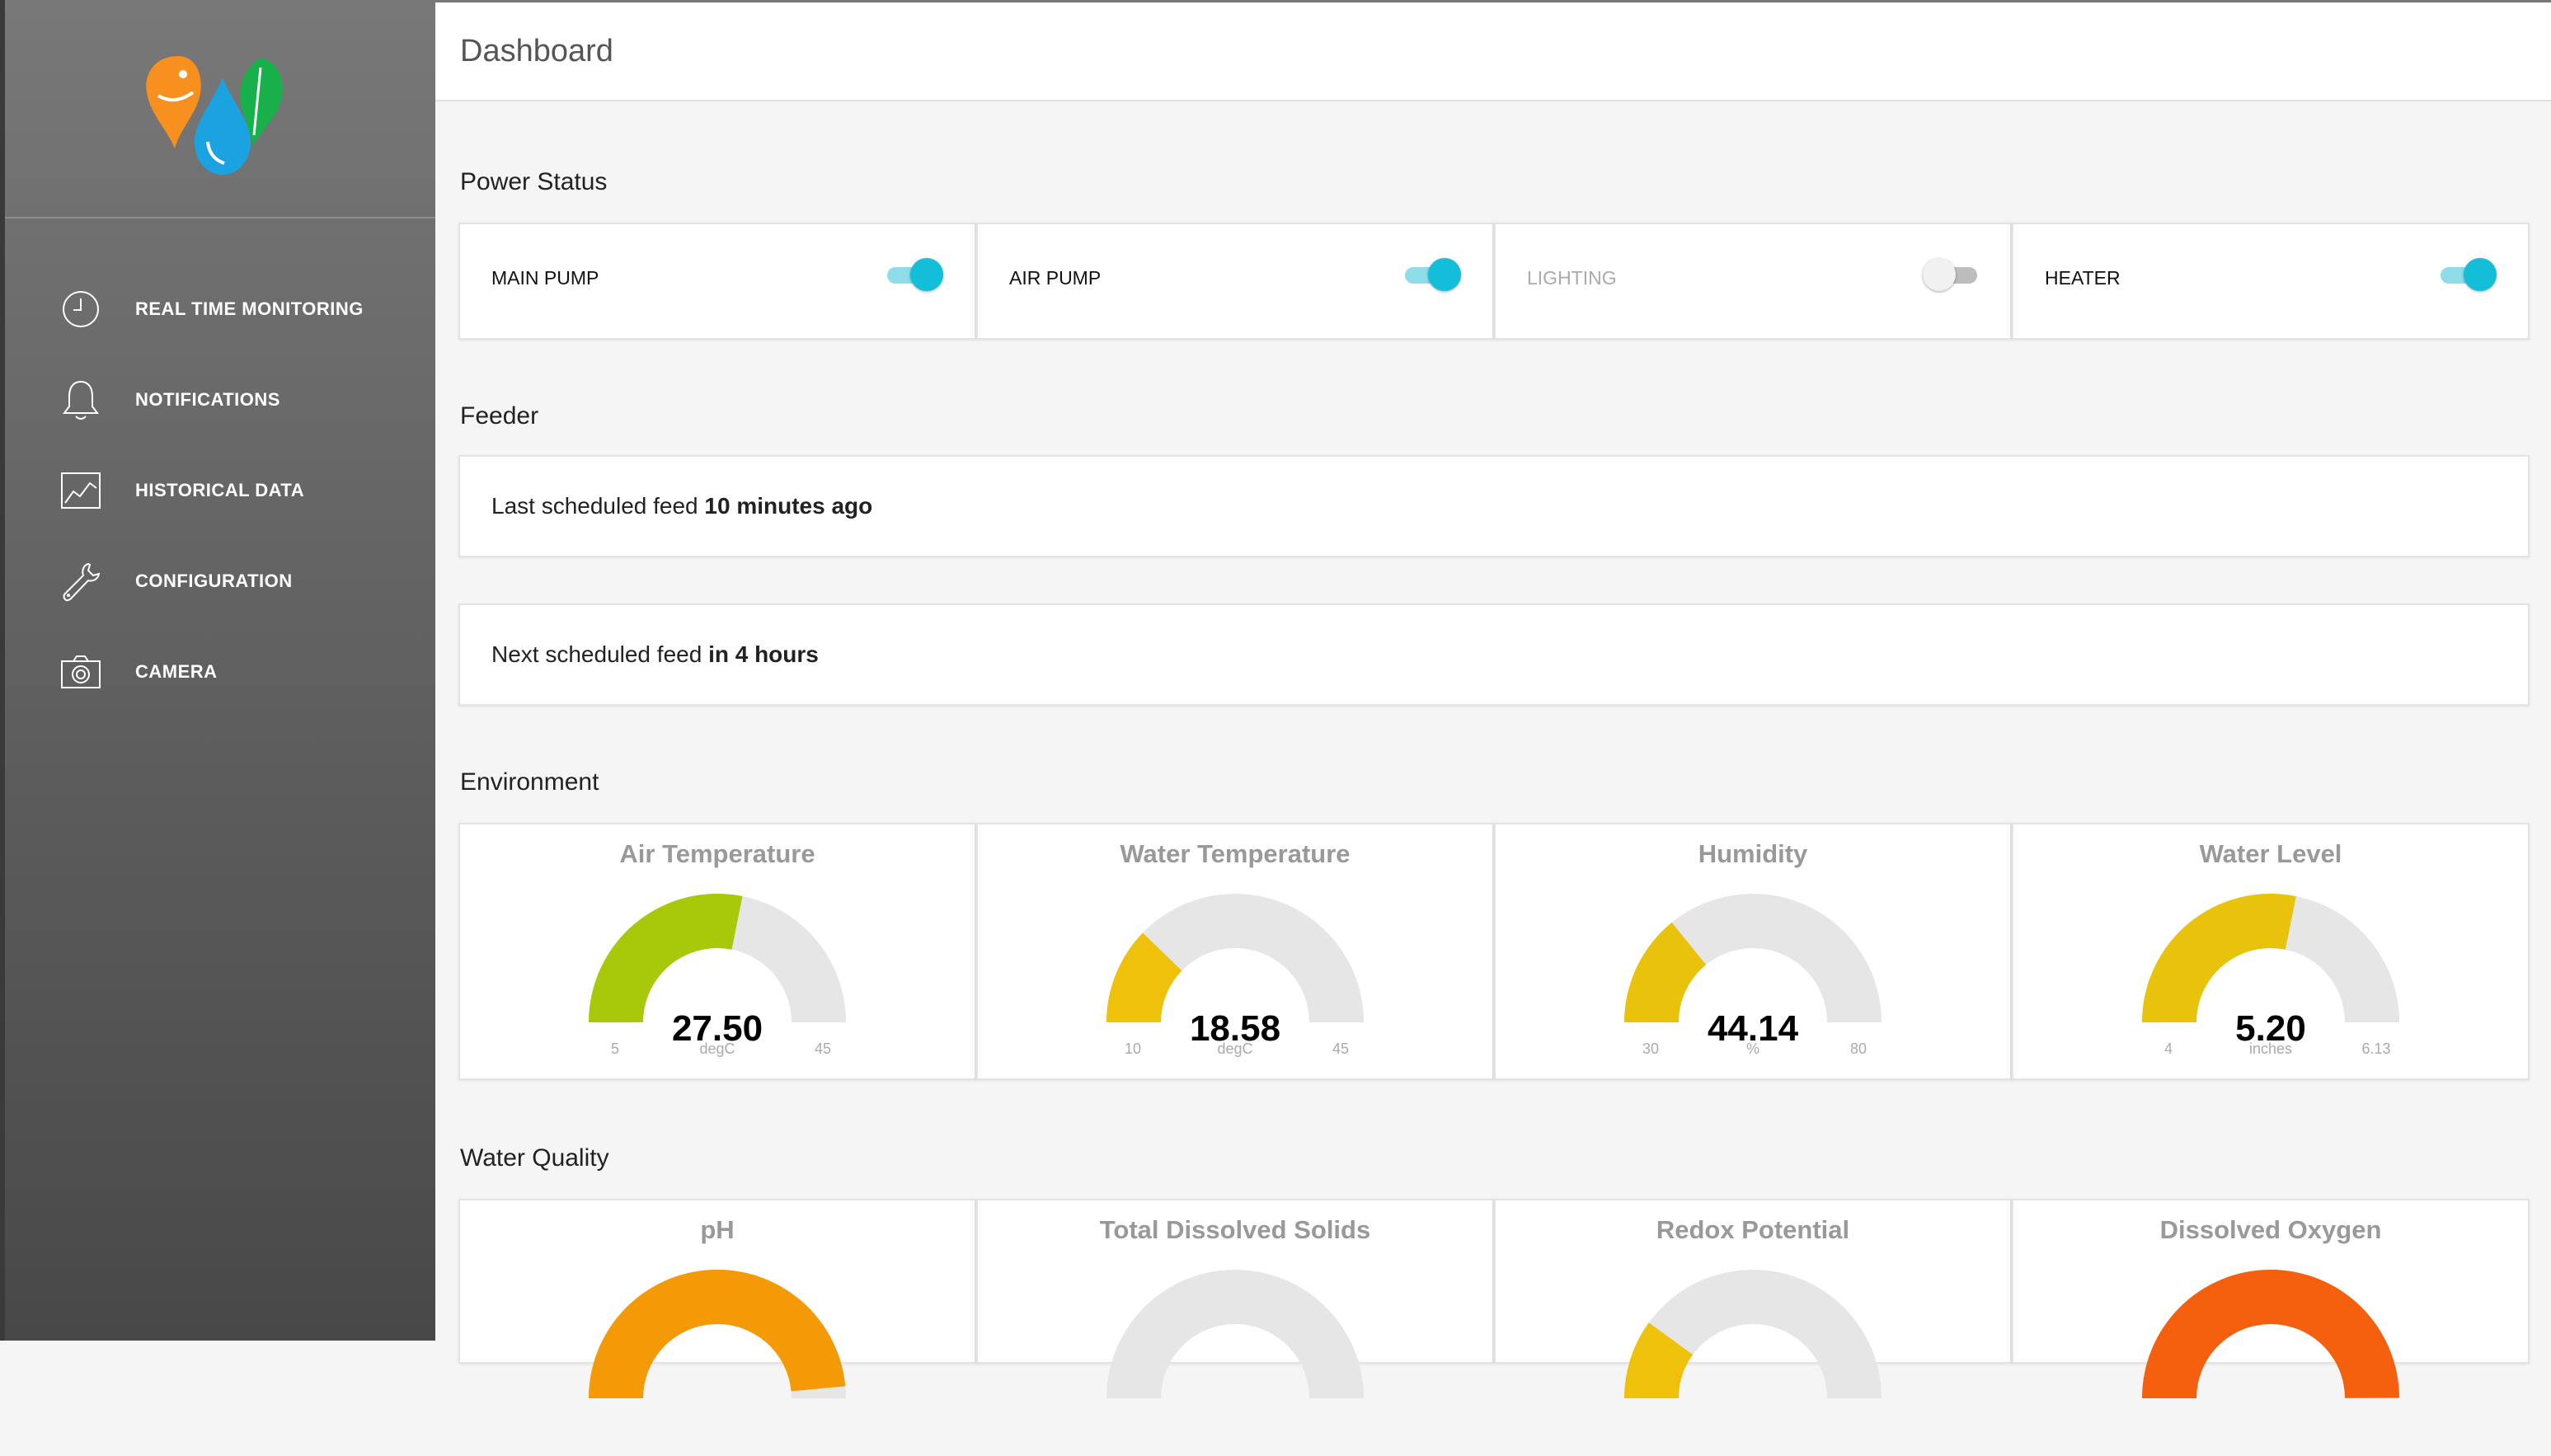 Image resolution: width=2551 pixels, height=1456 pixels. I want to click on dissolved-oxygen-gauge, so click(2270, 1333).